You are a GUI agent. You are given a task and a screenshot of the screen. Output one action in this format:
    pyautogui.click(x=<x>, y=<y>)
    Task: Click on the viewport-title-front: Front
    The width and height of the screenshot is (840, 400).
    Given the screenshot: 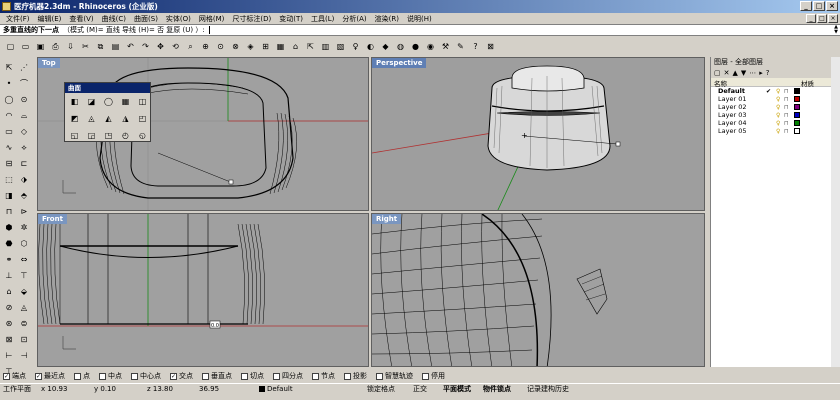 What is the action you would take?
    pyautogui.click(x=52, y=219)
    